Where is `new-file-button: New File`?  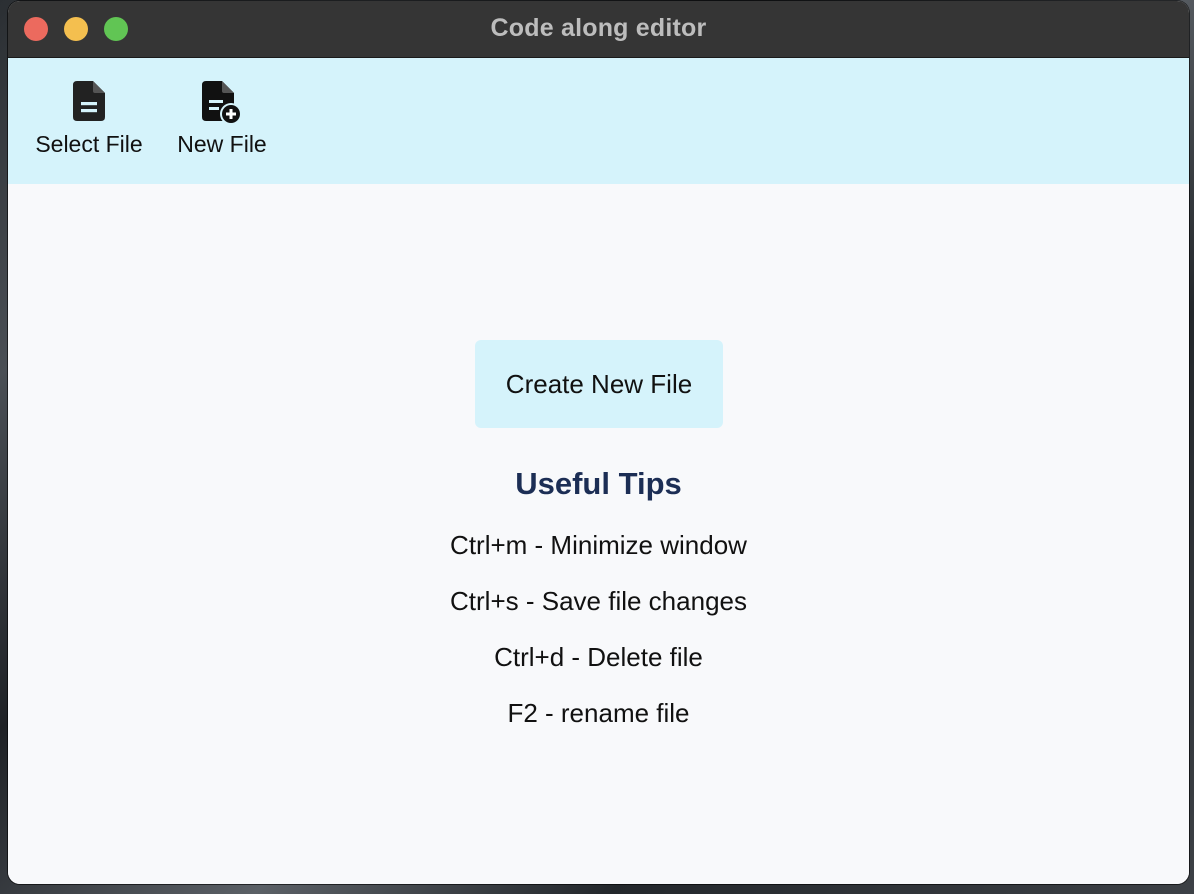
new-file-button: New File is located at coordinates (222, 119).